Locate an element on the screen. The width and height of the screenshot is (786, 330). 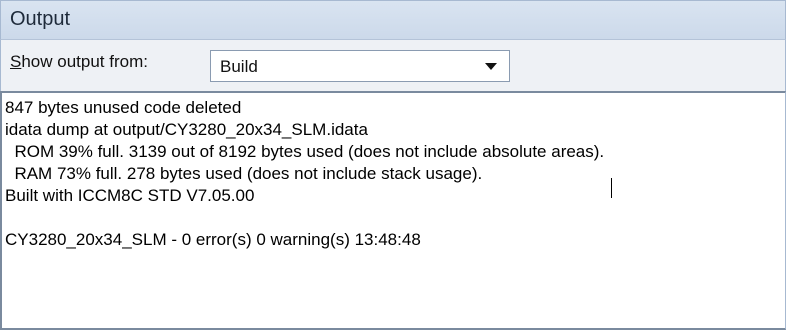
text-caret is located at coordinates (611, 188).